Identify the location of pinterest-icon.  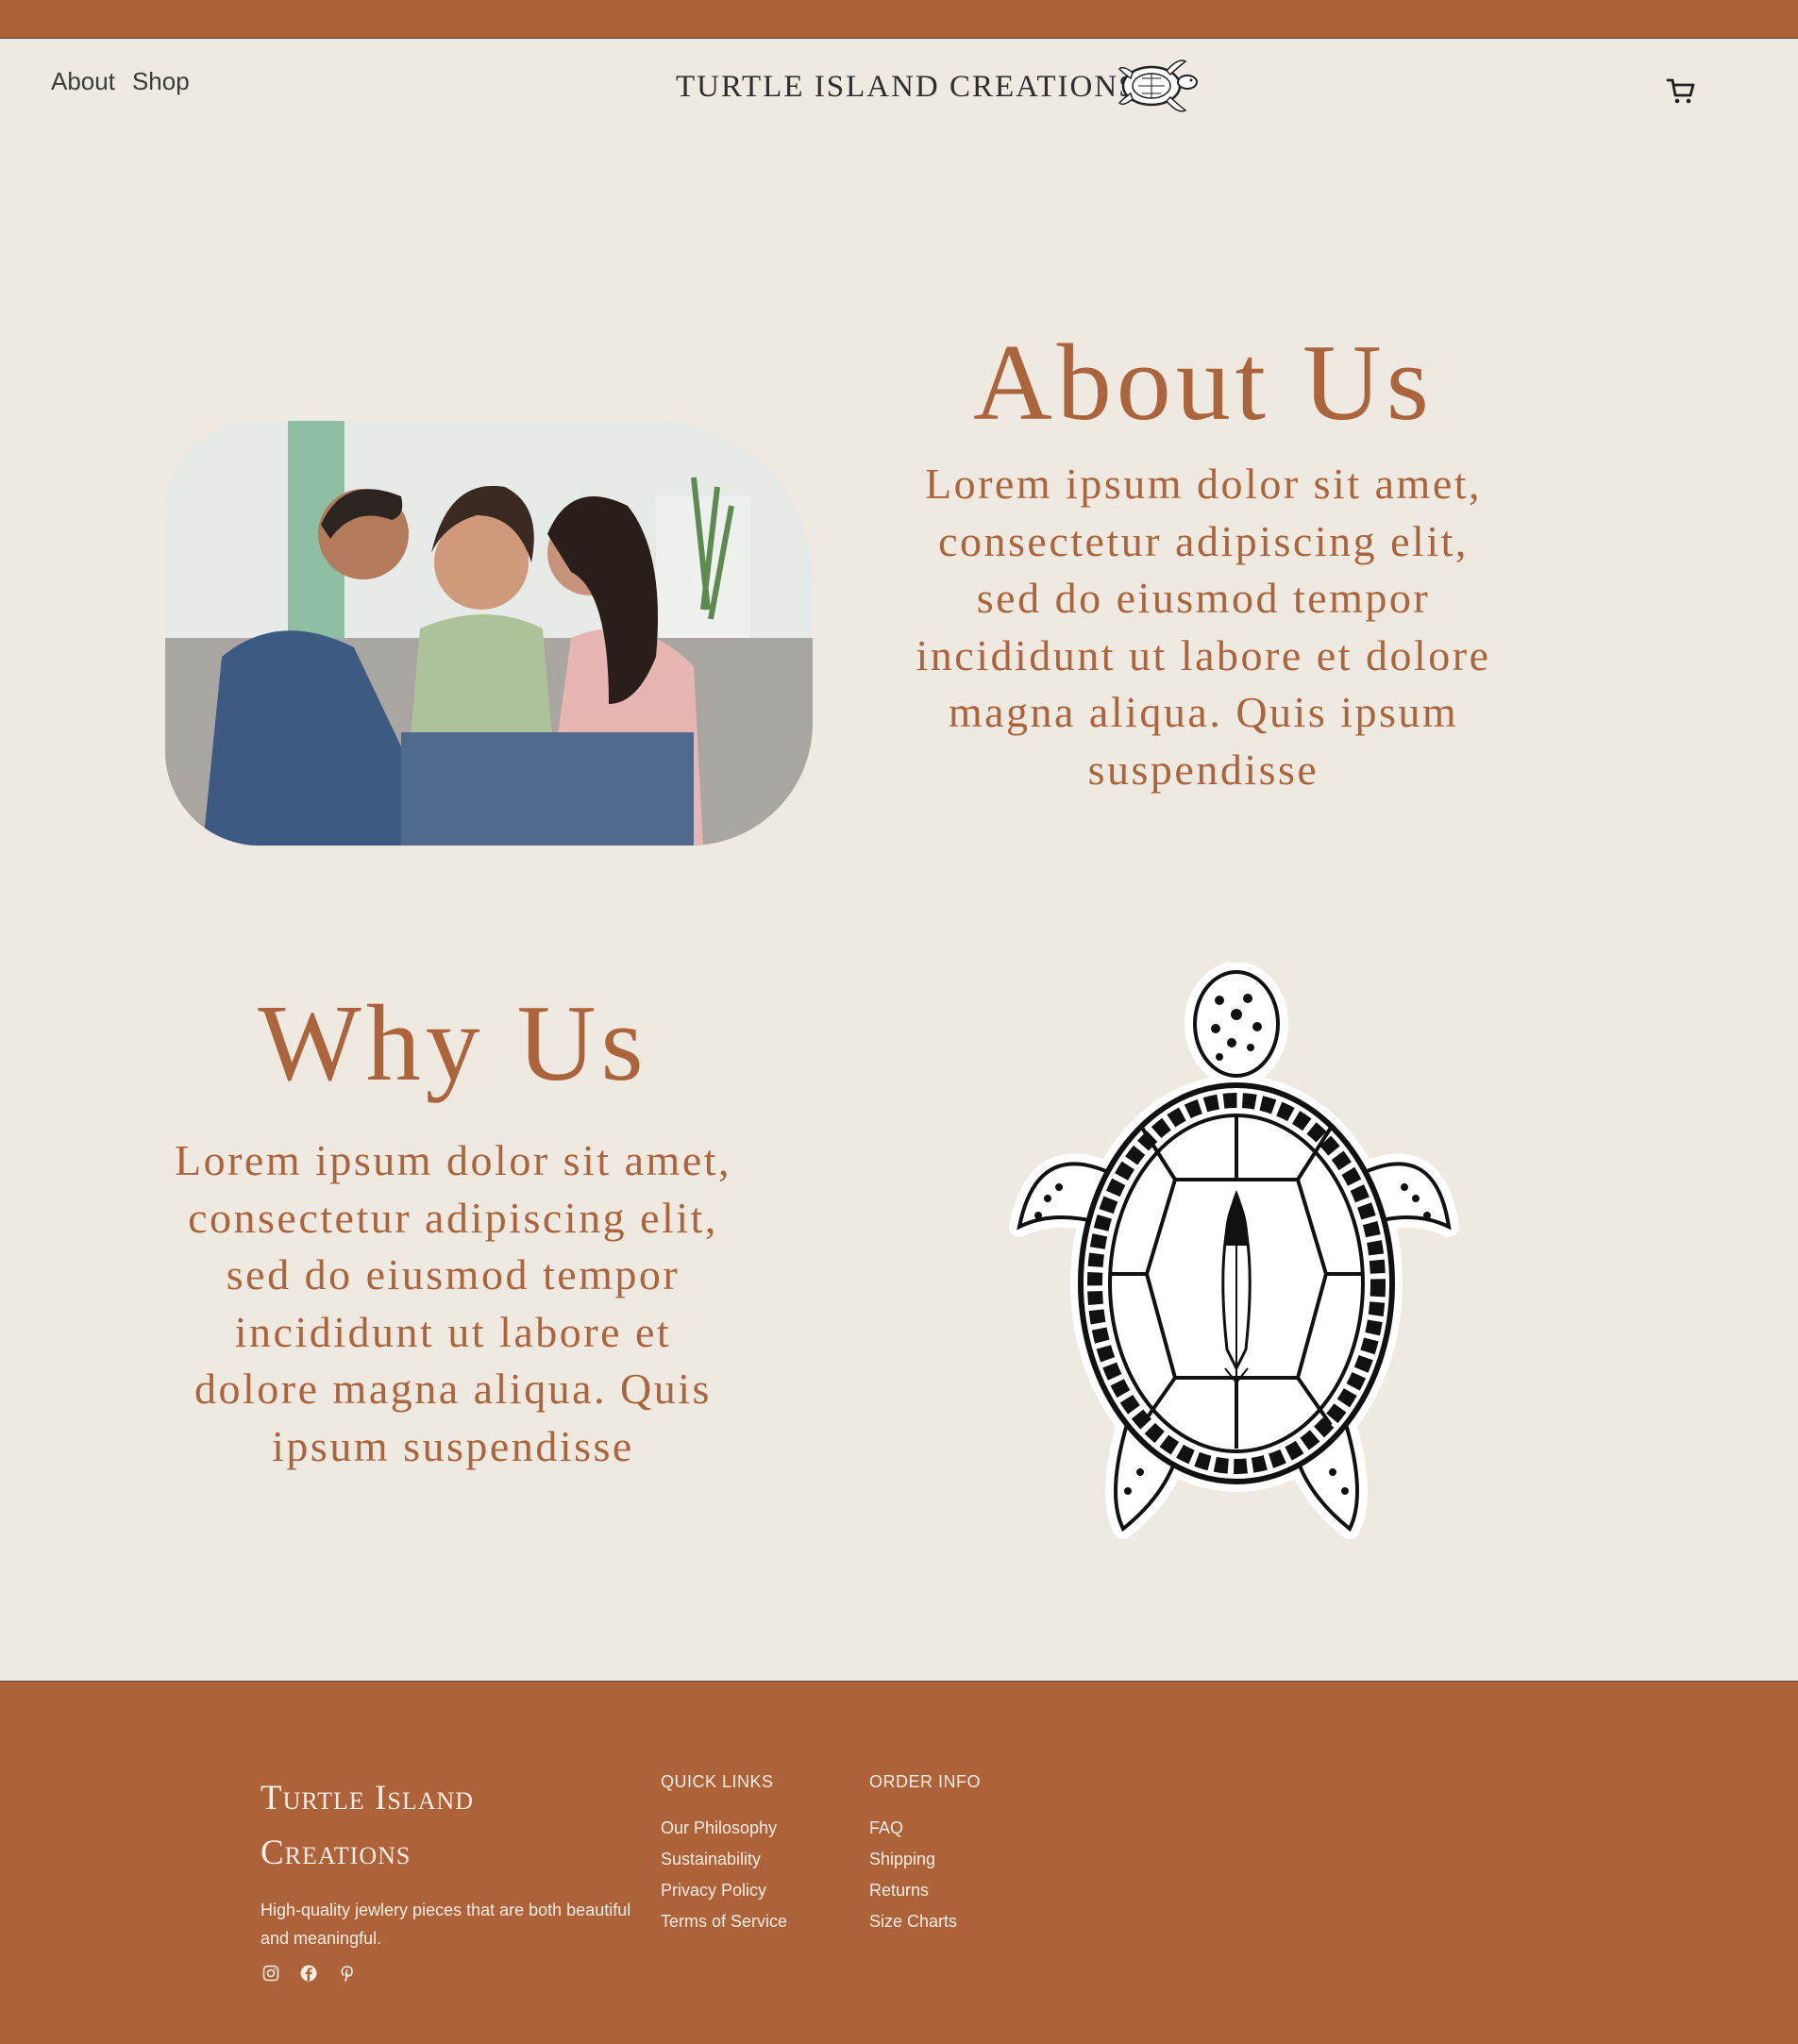
(346, 1974).